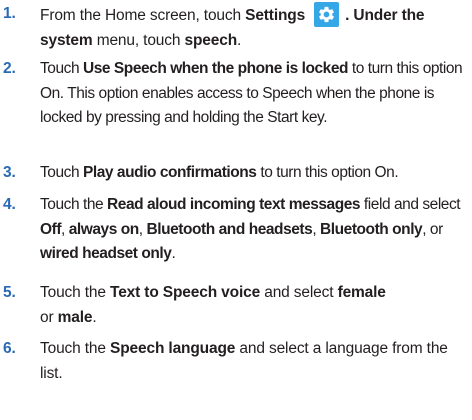 The width and height of the screenshot is (472, 420). What do you see at coordinates (9, 292) in the screenshot?
I see `step-number: 5.` at bounding box center [9, 292].